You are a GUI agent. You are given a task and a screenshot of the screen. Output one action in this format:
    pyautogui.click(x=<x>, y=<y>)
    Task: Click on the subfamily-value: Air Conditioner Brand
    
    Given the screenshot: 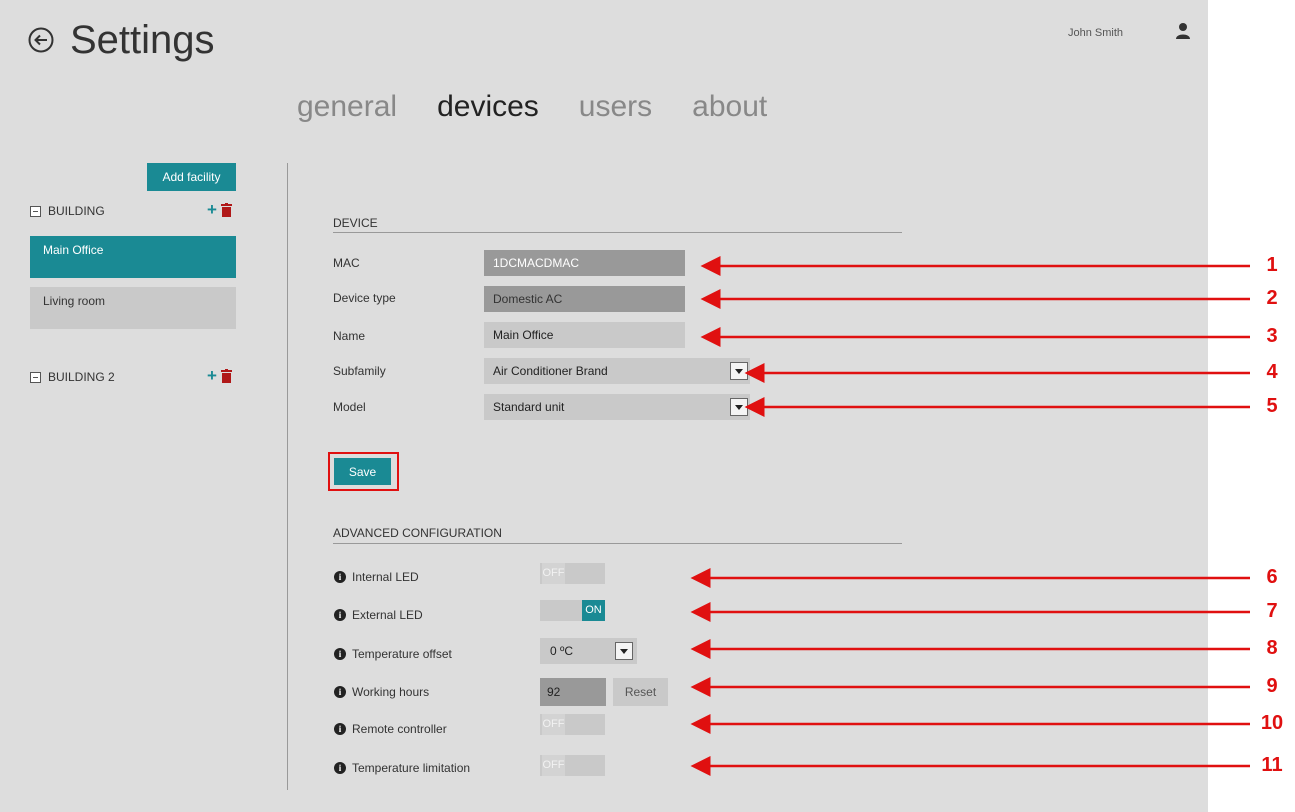 What is the action you would take?
    pyautogui.click(x=550, y=371)
    